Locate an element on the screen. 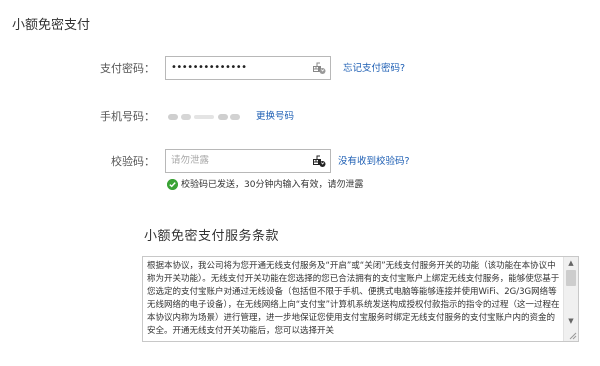  phone-number-redacted is located at coordinates (204, 117).